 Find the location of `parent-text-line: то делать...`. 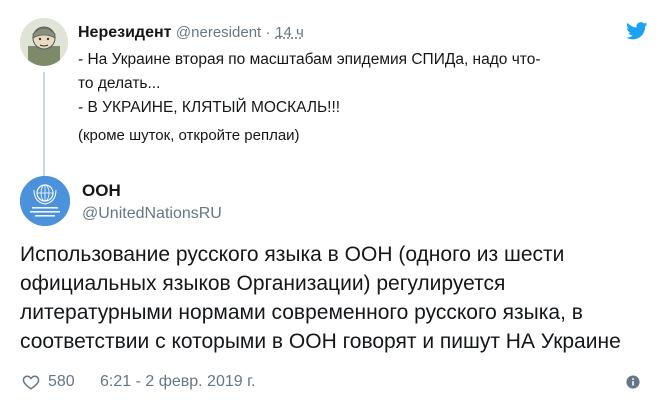

parent-text-line: то делать... is located at coordinates (119, 83).